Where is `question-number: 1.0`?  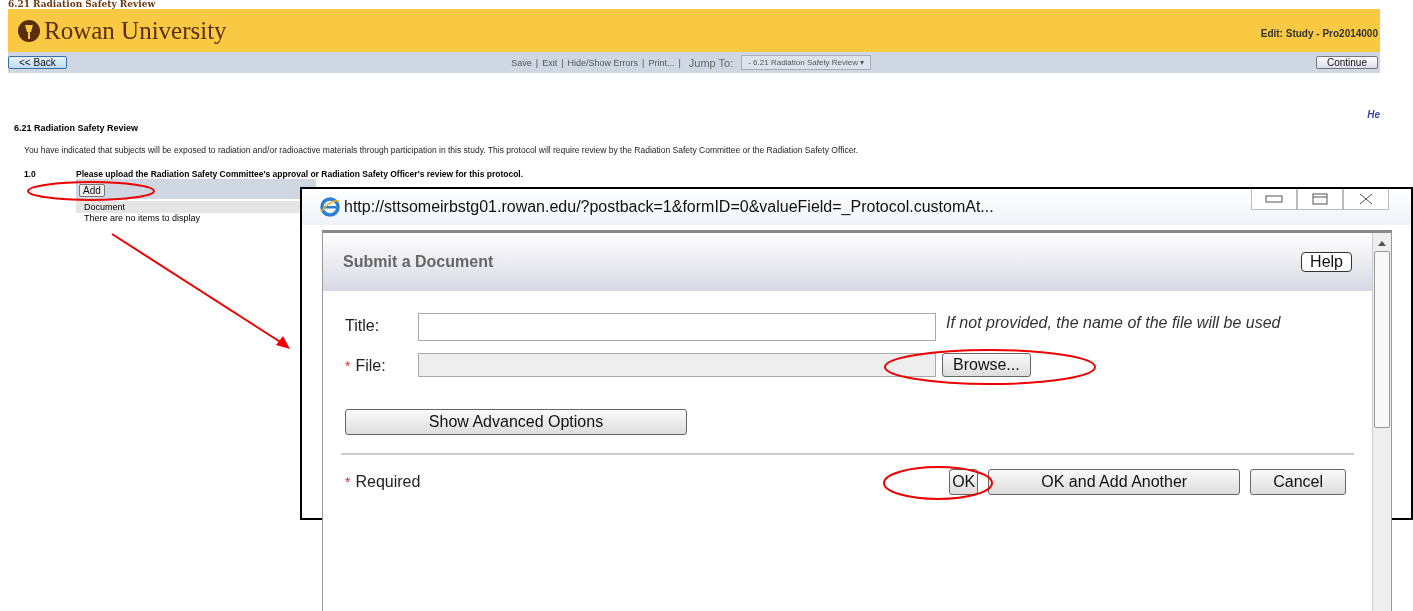 question-number: 1.0 is located at coordinates (30, 174).